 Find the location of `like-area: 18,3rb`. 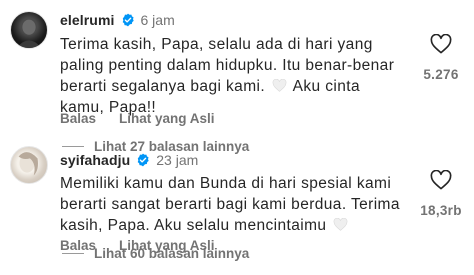

like-area: 18,3rb is located at coordinates (441, 194).